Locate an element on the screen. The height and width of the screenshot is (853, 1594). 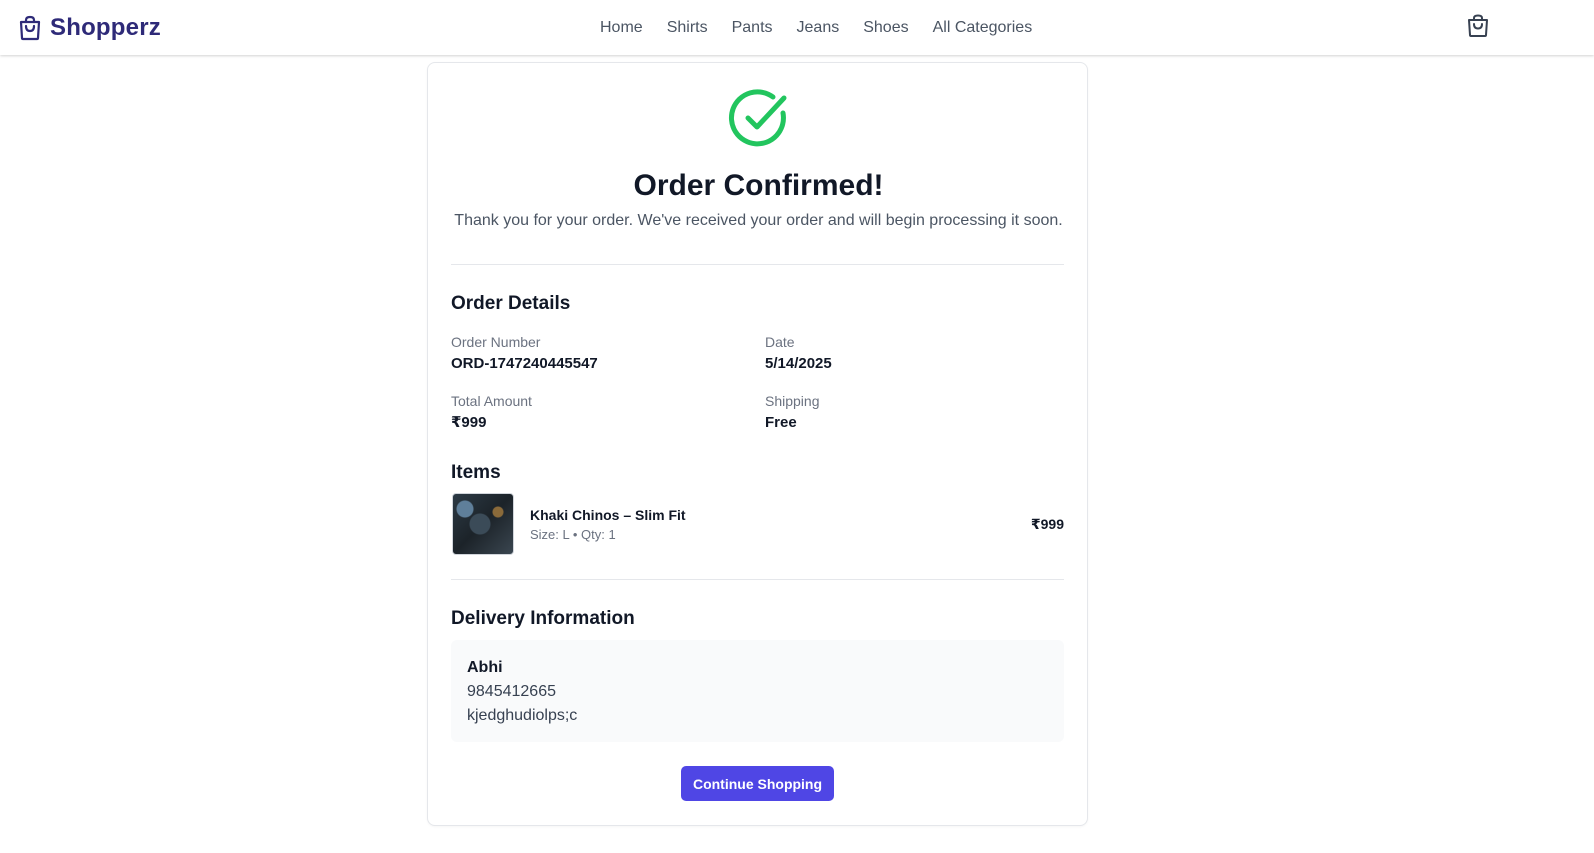
order-number-label: Order Number is located at coordinates (496, 342).